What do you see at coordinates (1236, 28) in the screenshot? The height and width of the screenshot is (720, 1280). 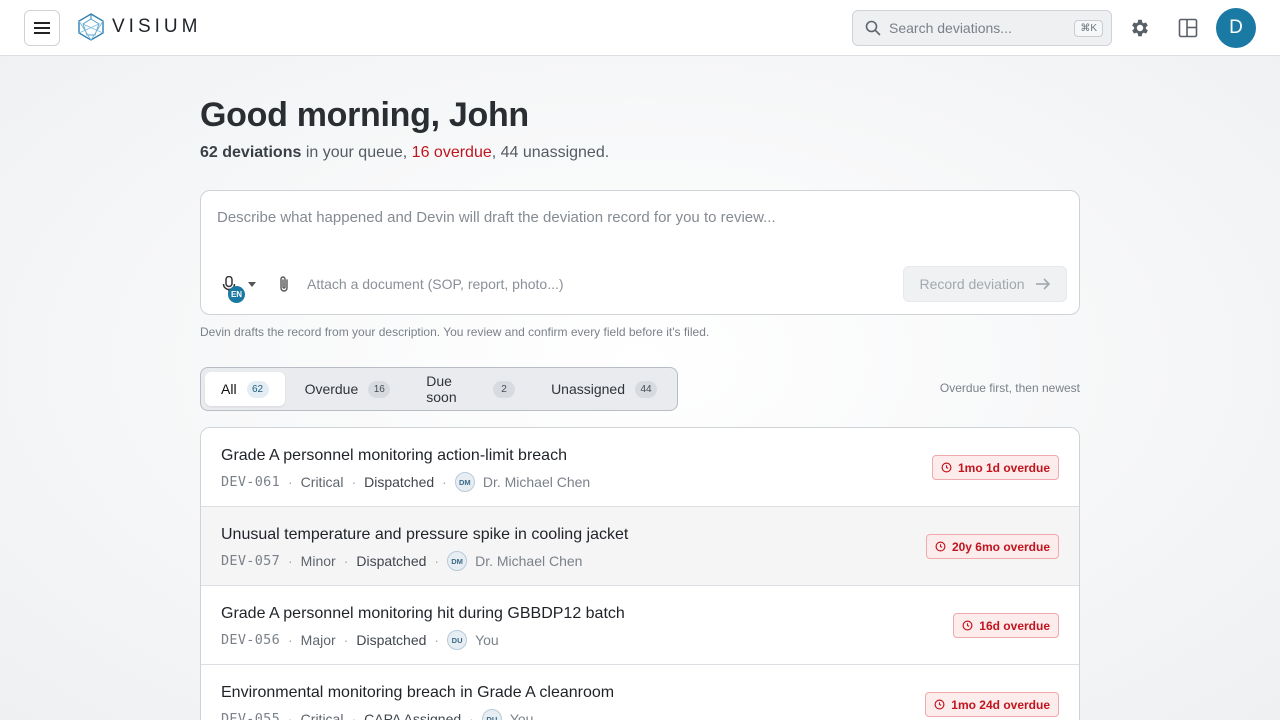 I see `user-avatar: D` at bounding box center [1236, 28].